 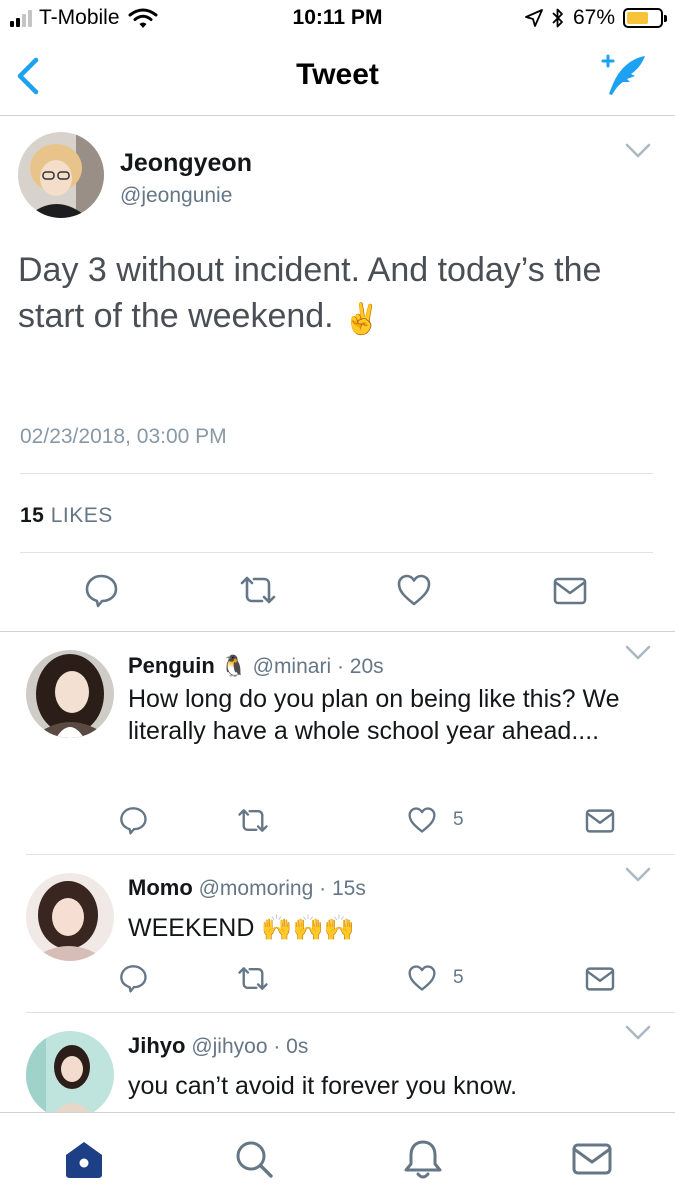 What do you see at coordinates (32, 515) in the screenshot?
I see `likes-count: 15` at bounding box center [32, 515].